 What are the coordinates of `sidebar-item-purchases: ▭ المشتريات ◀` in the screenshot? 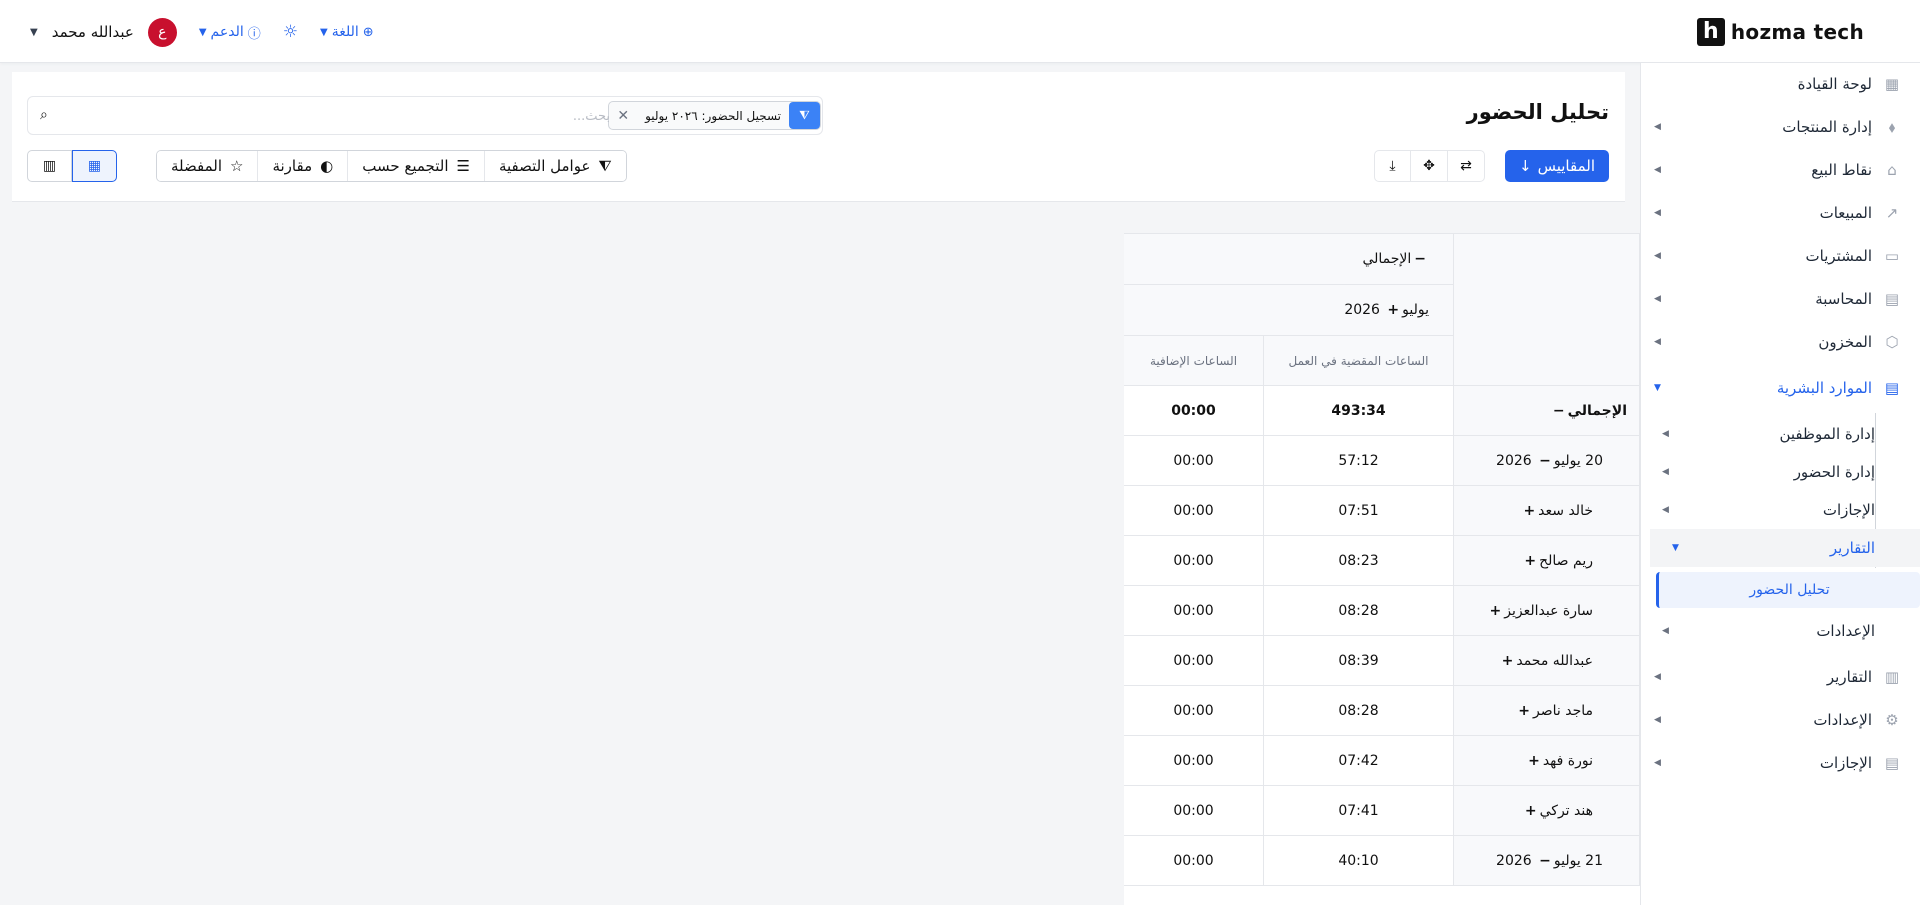 It's located at (1780, 256).